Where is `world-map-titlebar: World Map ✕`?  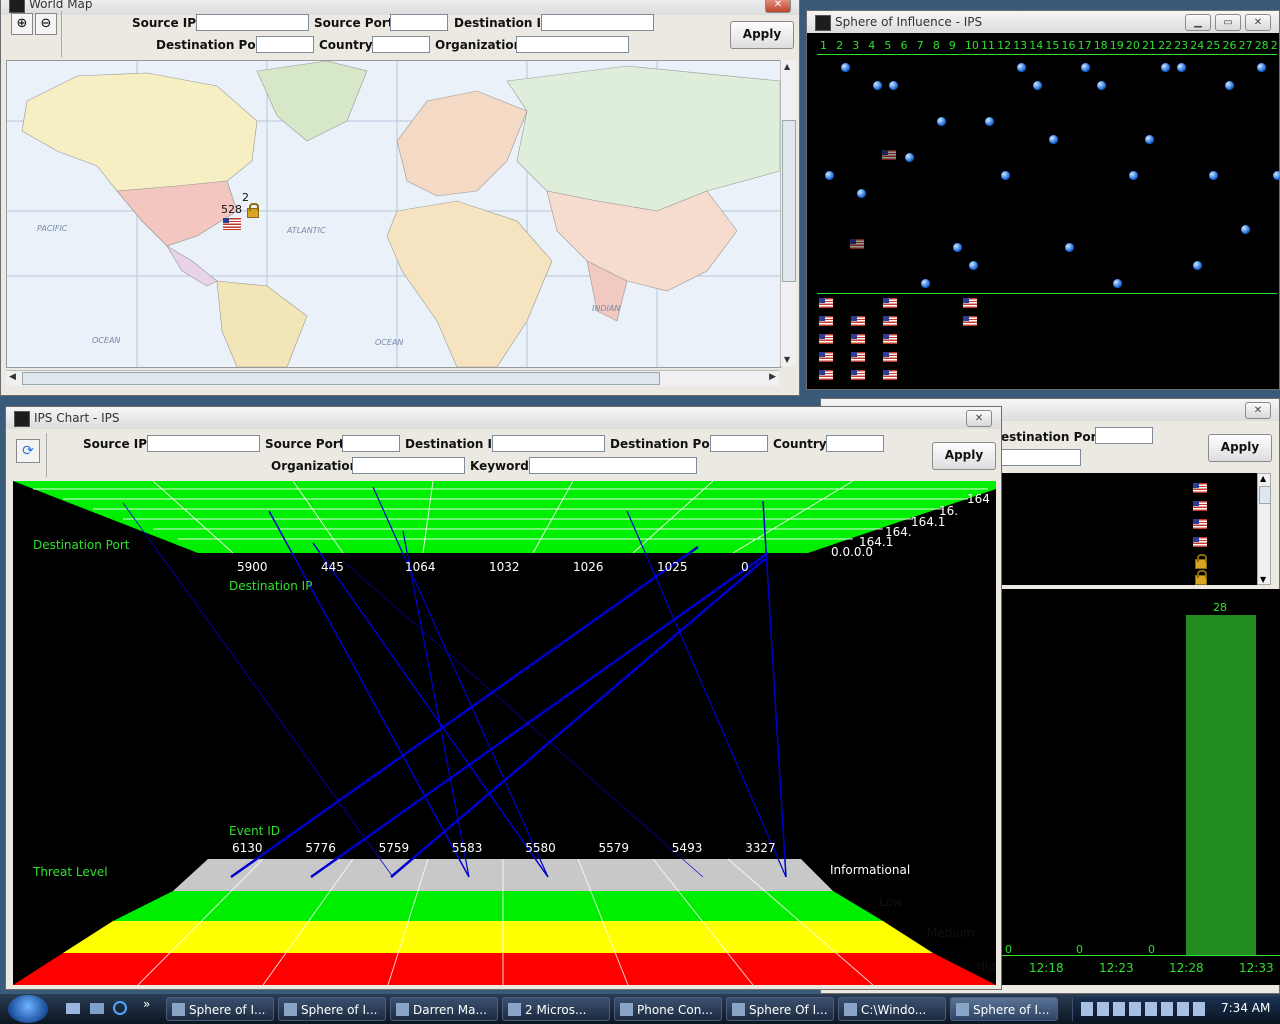 world-map-titlebar: World Map ✕ is located at coordinates (400, 7).